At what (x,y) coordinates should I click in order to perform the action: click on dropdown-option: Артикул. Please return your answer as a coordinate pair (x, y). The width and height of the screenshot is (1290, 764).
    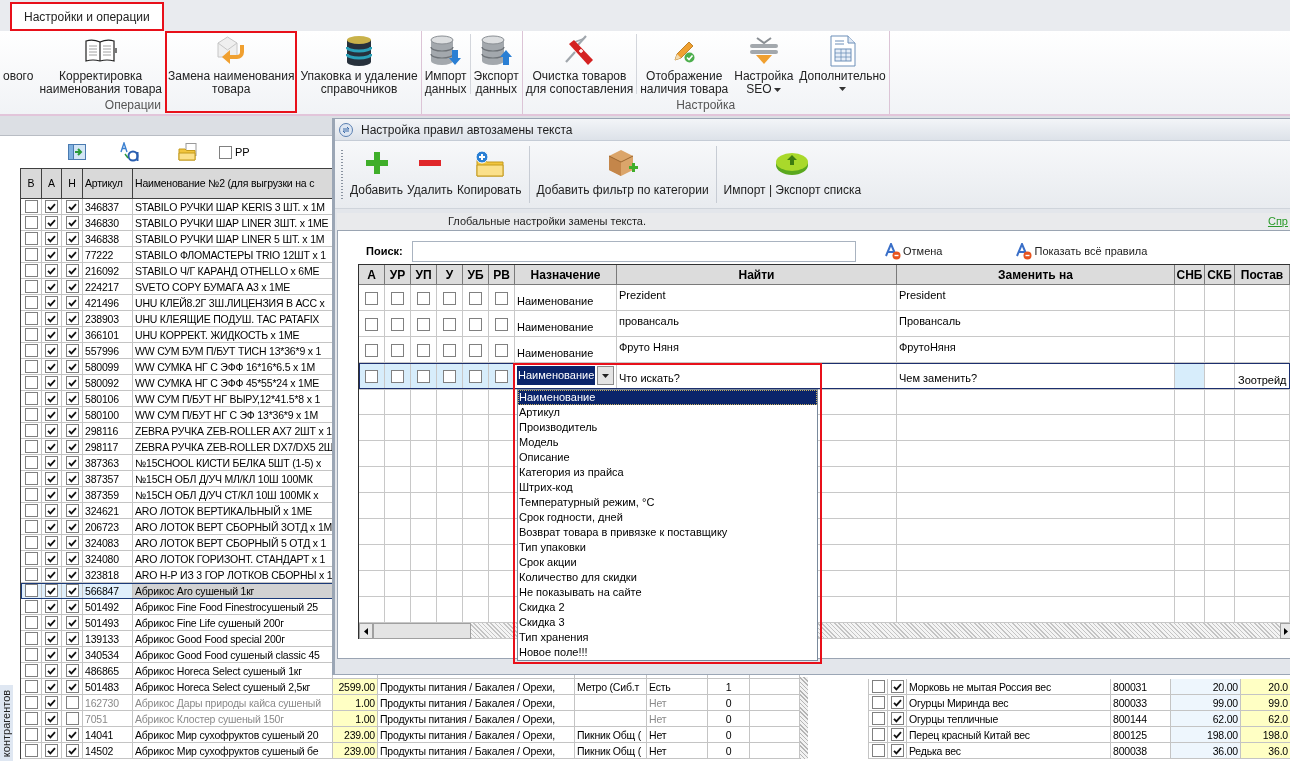
    Looking at the image, I should click on (667, 412).